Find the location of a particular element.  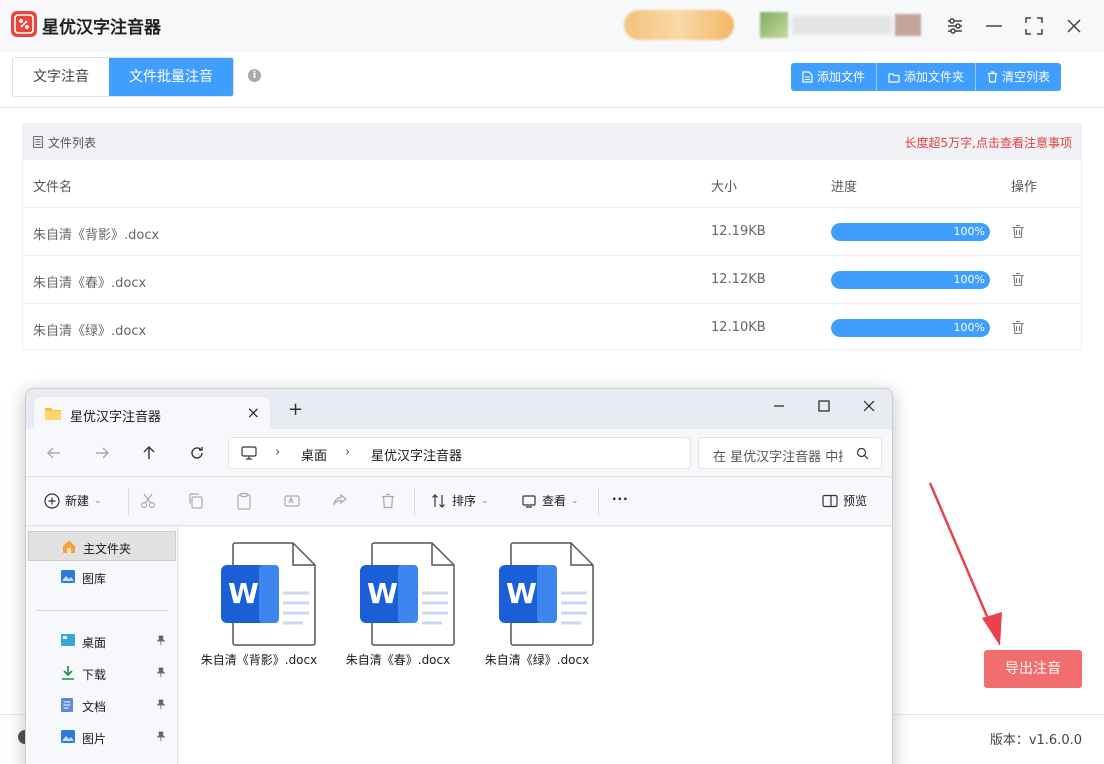

preview-pane-button: 预览 is located at coordinates (844, 500).